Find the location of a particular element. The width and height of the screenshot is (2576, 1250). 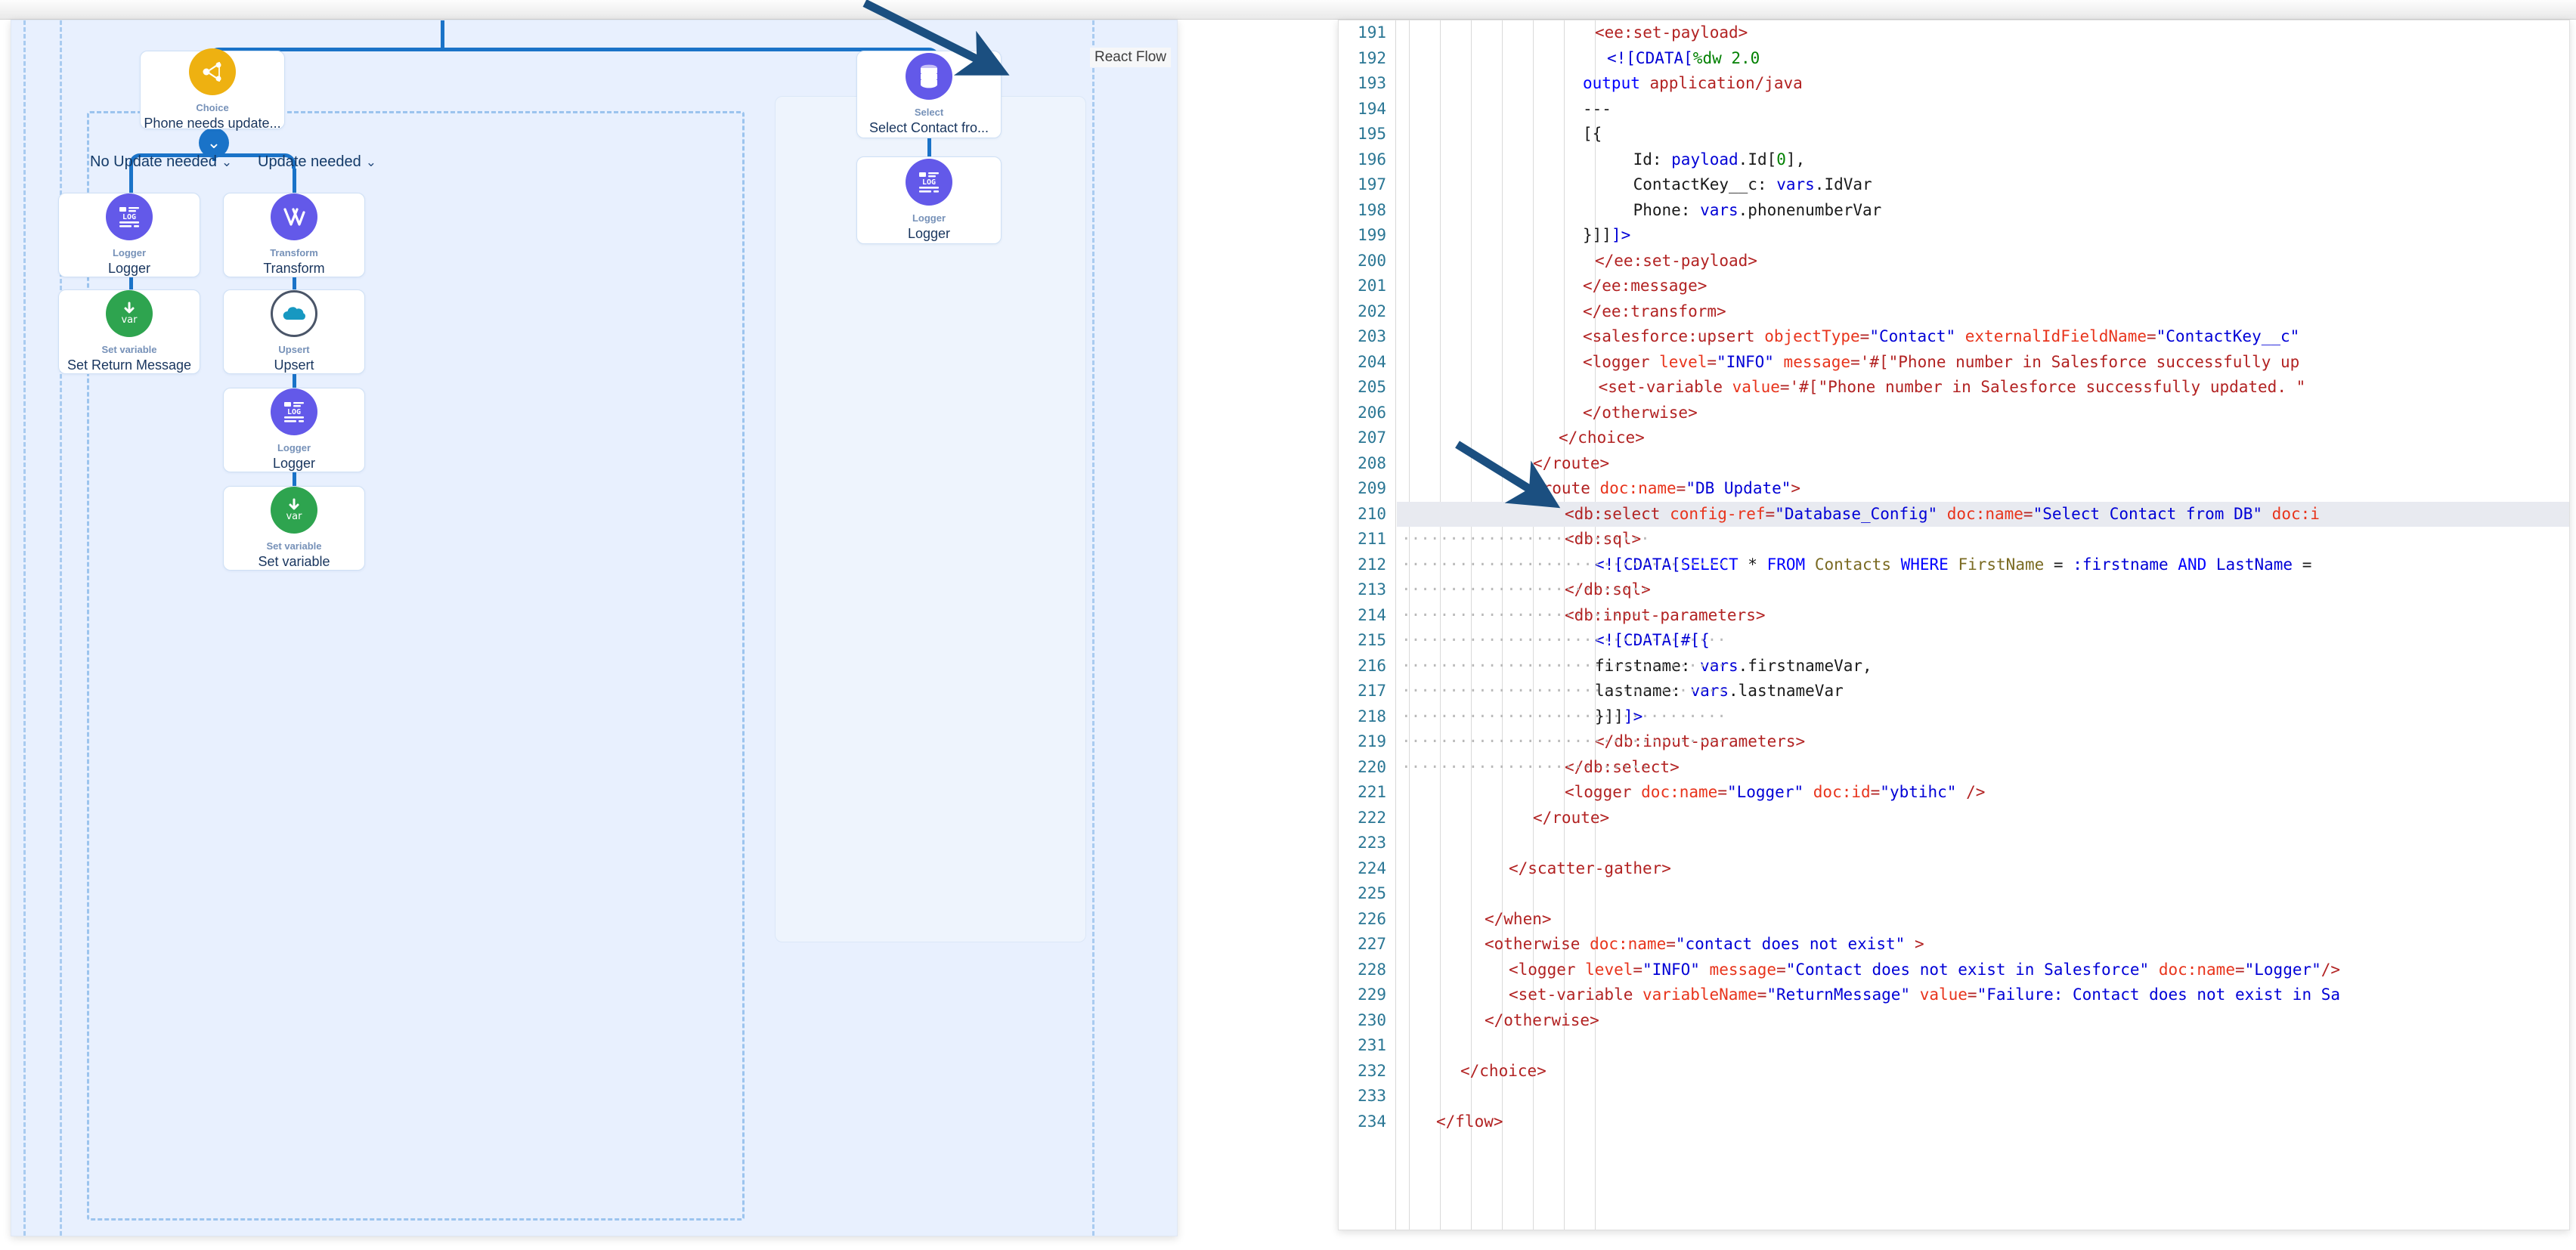

code-line: Phone: vars.phonenumberVar is located at coordinates (1983, 211).